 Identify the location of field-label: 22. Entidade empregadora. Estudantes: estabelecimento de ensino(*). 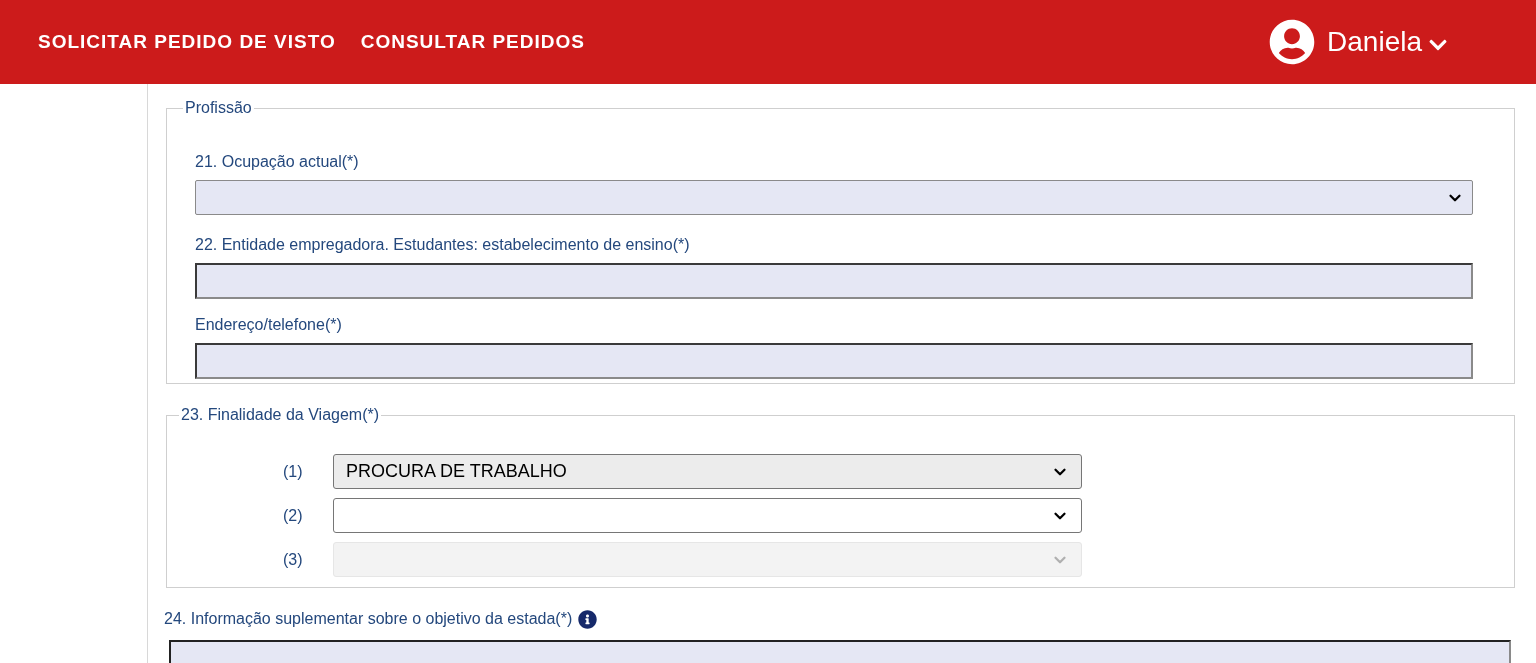
(443, 245).